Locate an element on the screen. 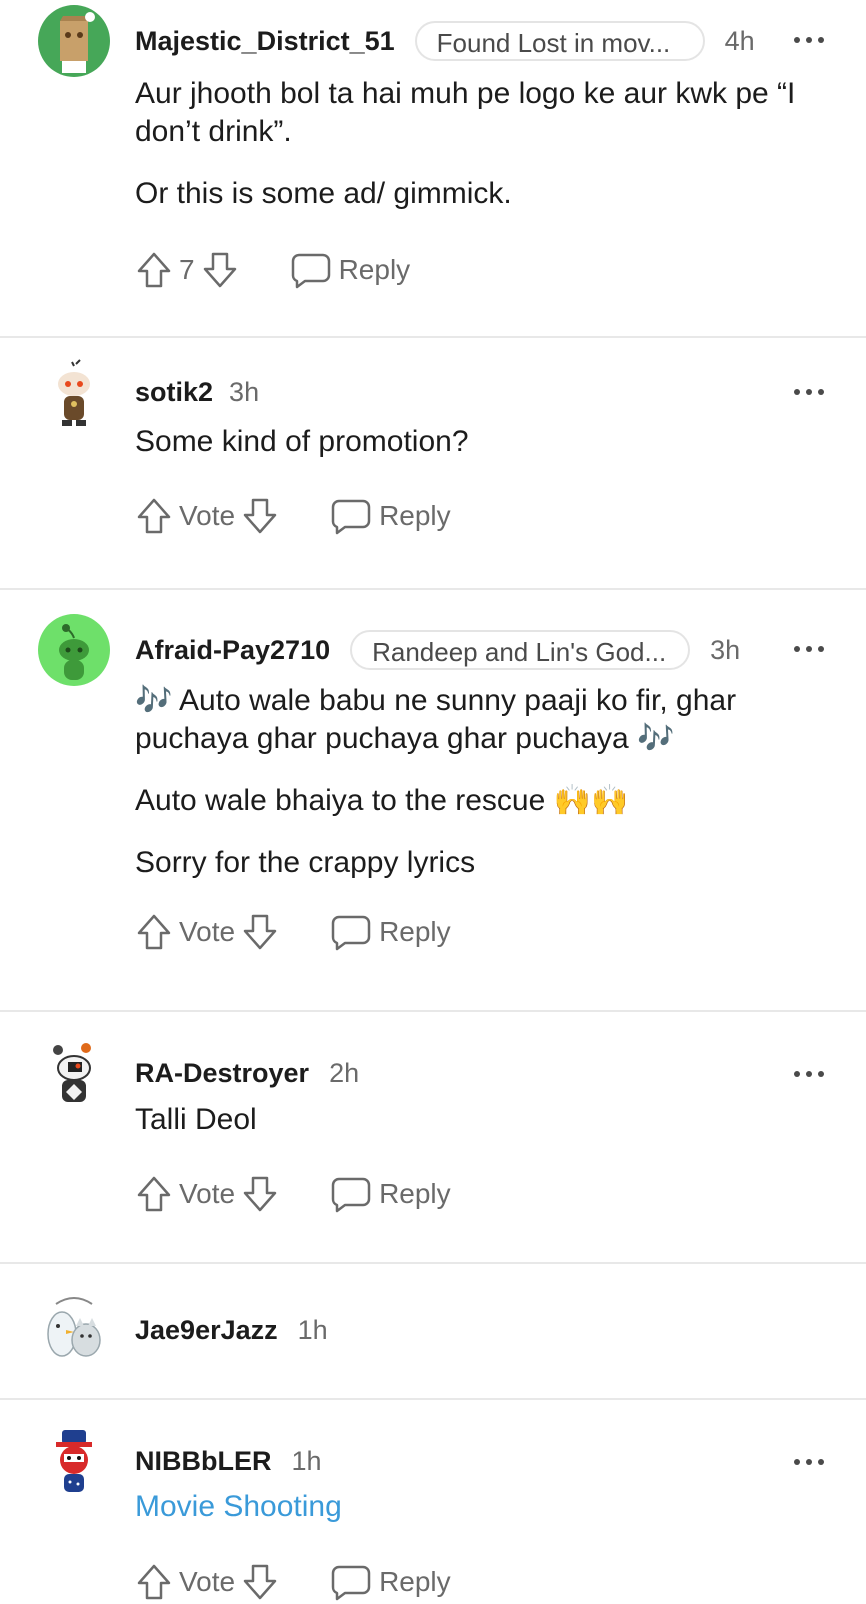 The image size is (866, 1604). comment-nibbbler: NIBBbLER 1h Movie Shooting Vote Reply is located at coordinates (433, 1500).